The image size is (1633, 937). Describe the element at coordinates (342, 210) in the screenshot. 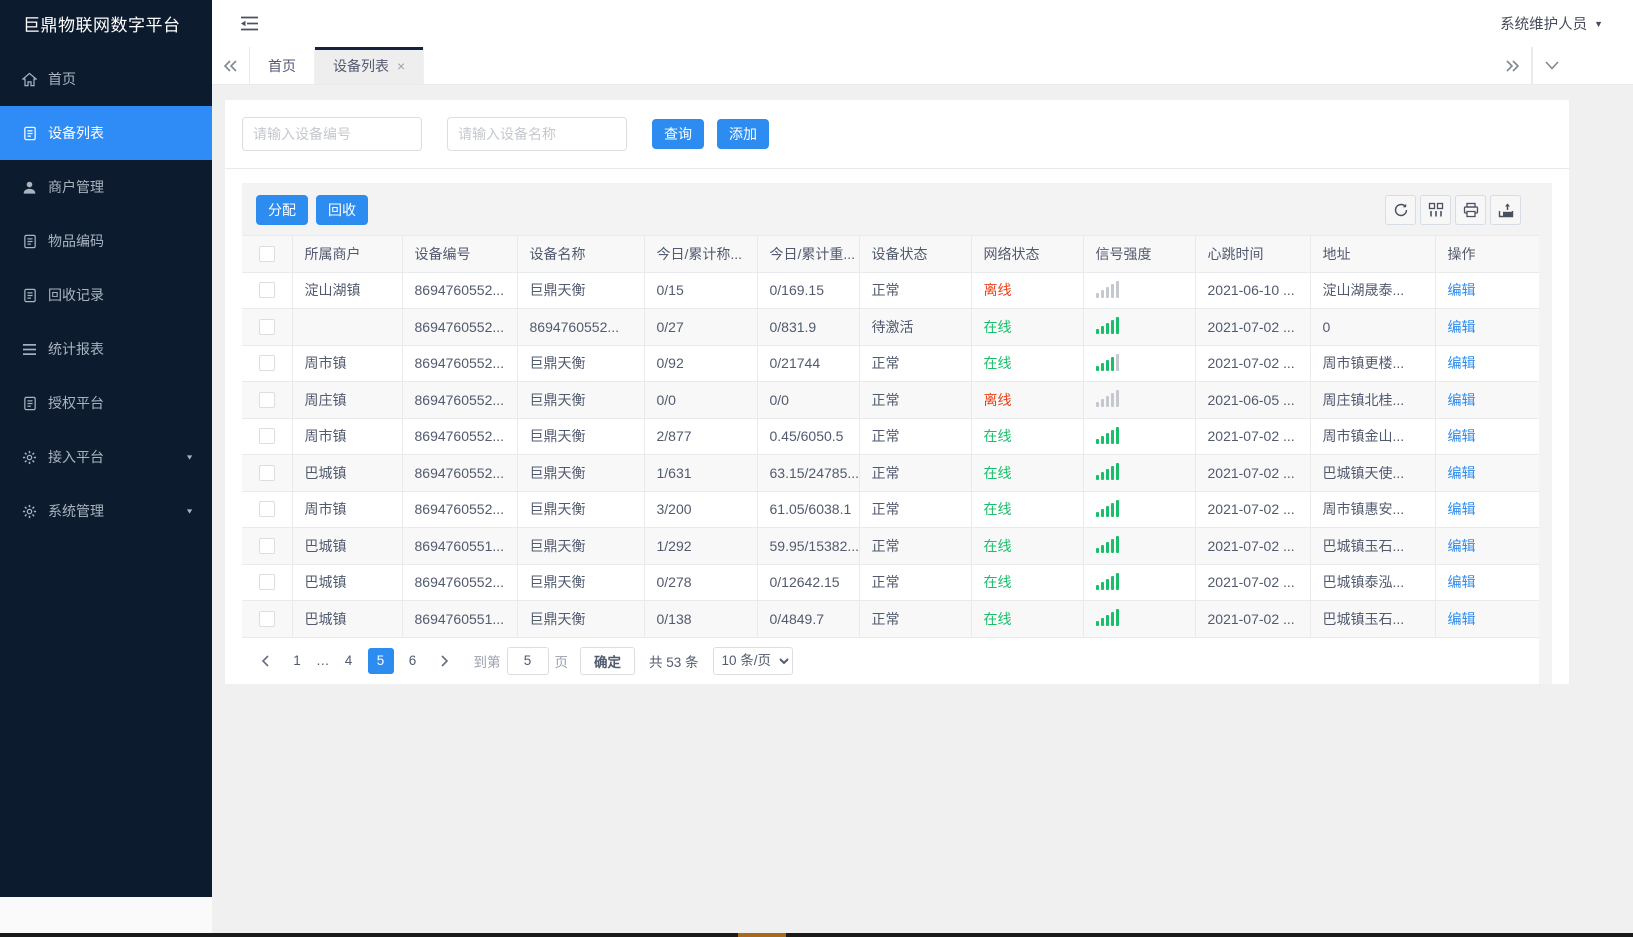

I see `recycle-button: 回收` at that location.